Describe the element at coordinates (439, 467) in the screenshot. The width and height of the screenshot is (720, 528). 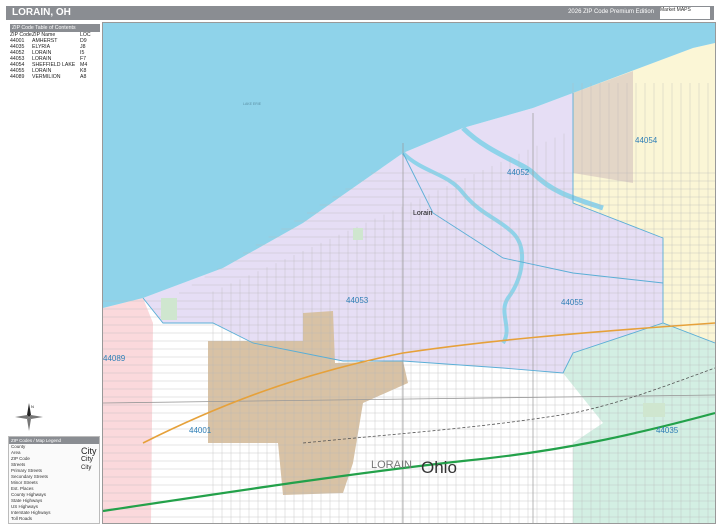
I see `state-label: Ohio` at that location.